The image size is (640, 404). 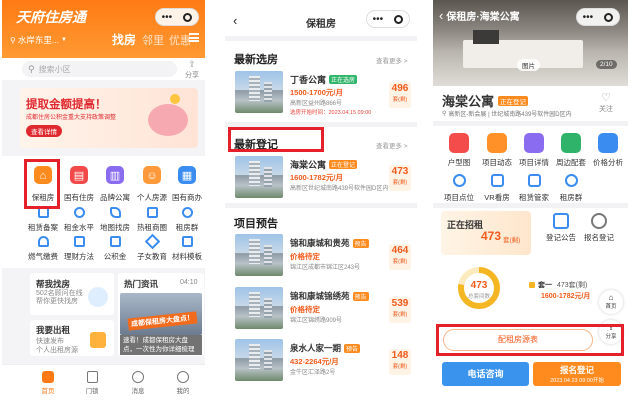 I want to click on chevron-down-icon: ▼, so click(x=63, y=40).